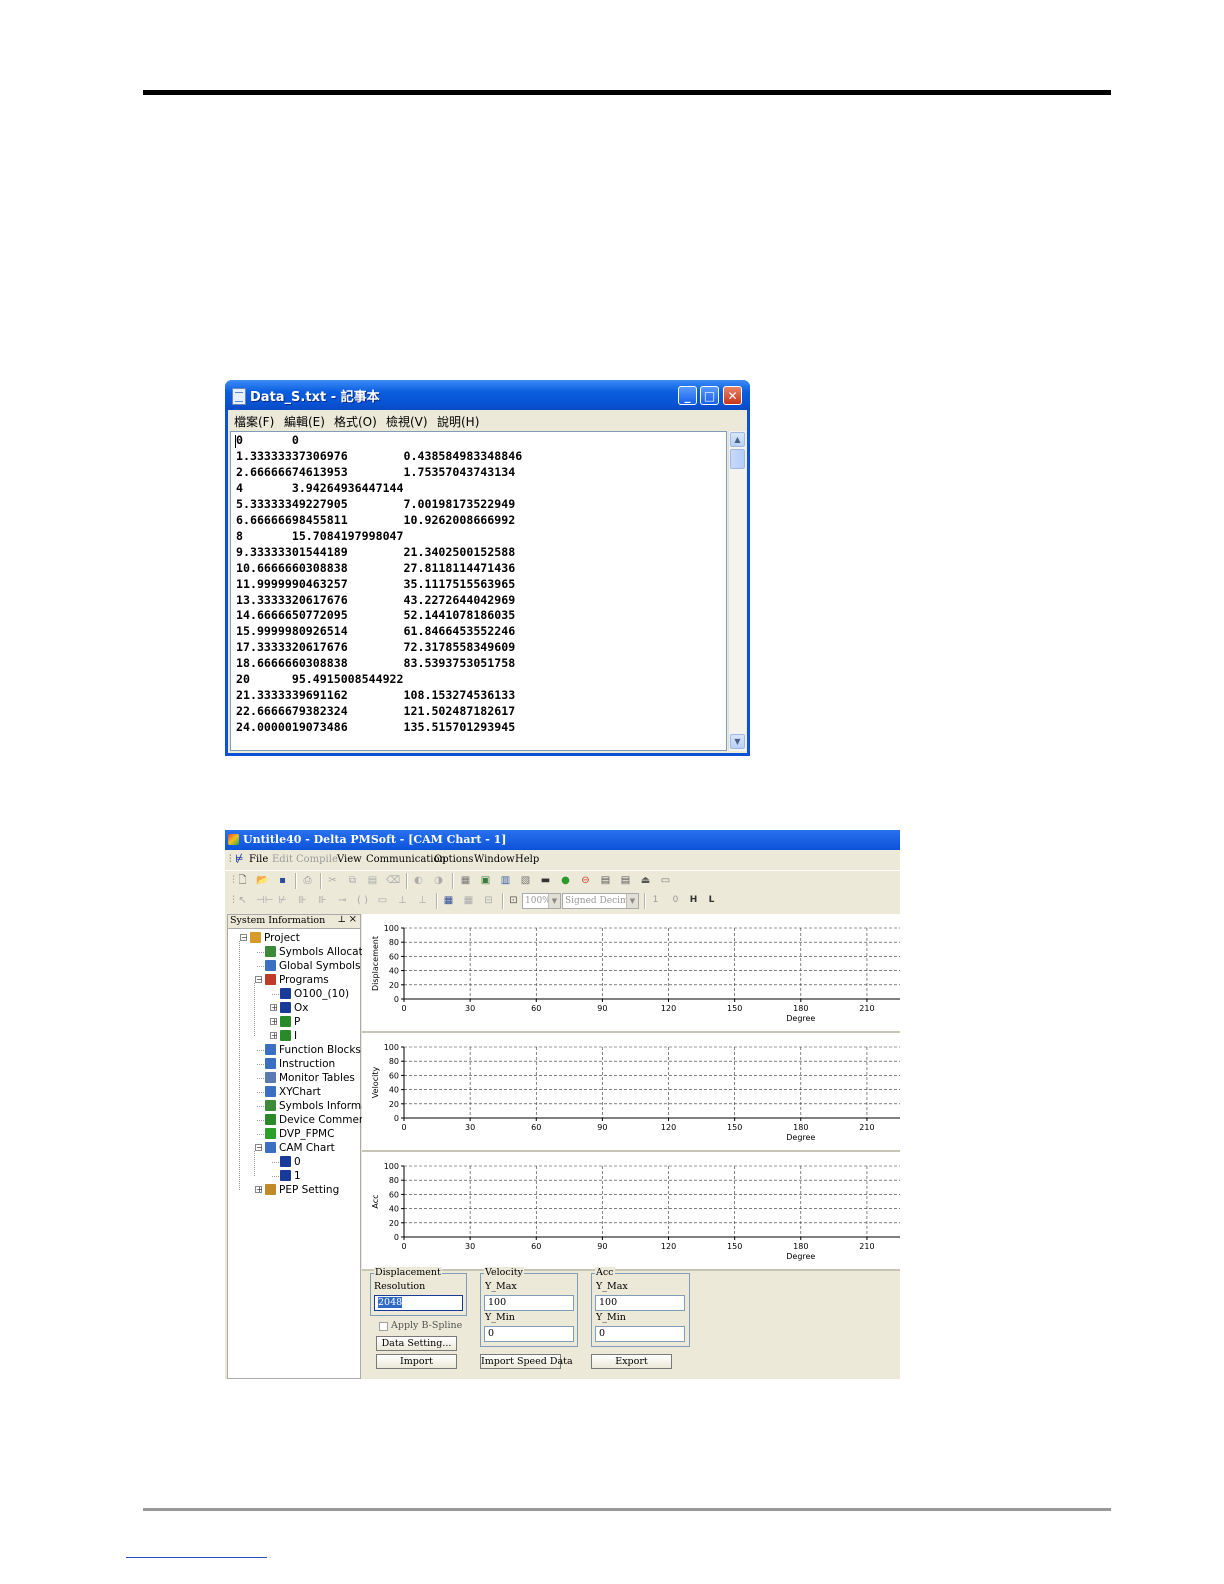 The width and height of the screenshot is (1224, 1584). Describe the element at coordinates (631, 1361) in the screenshot. I see `export-button: Export` at that location.